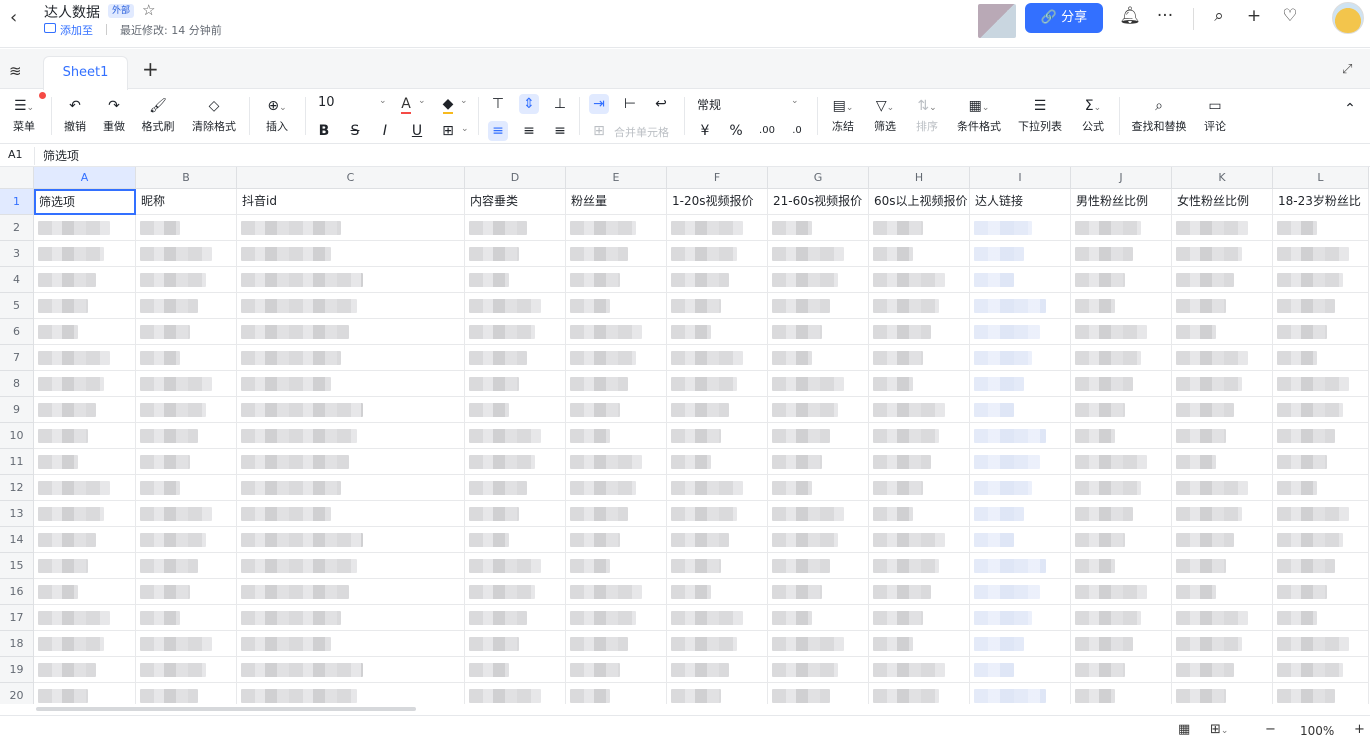 Image resolution: width=1370 pixels, height=744 pixels. Describe the element at coordinates (515, 202) in the screenshot. I see `header-cell: 内容垂类` at that location.